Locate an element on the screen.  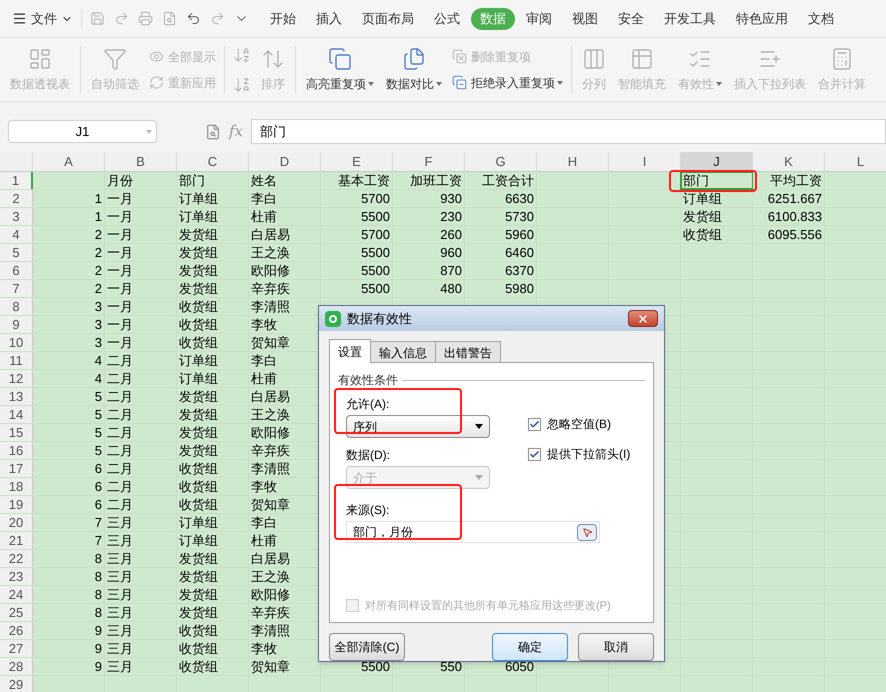
table-cell: 5700 is located at coordinates (357, 234).